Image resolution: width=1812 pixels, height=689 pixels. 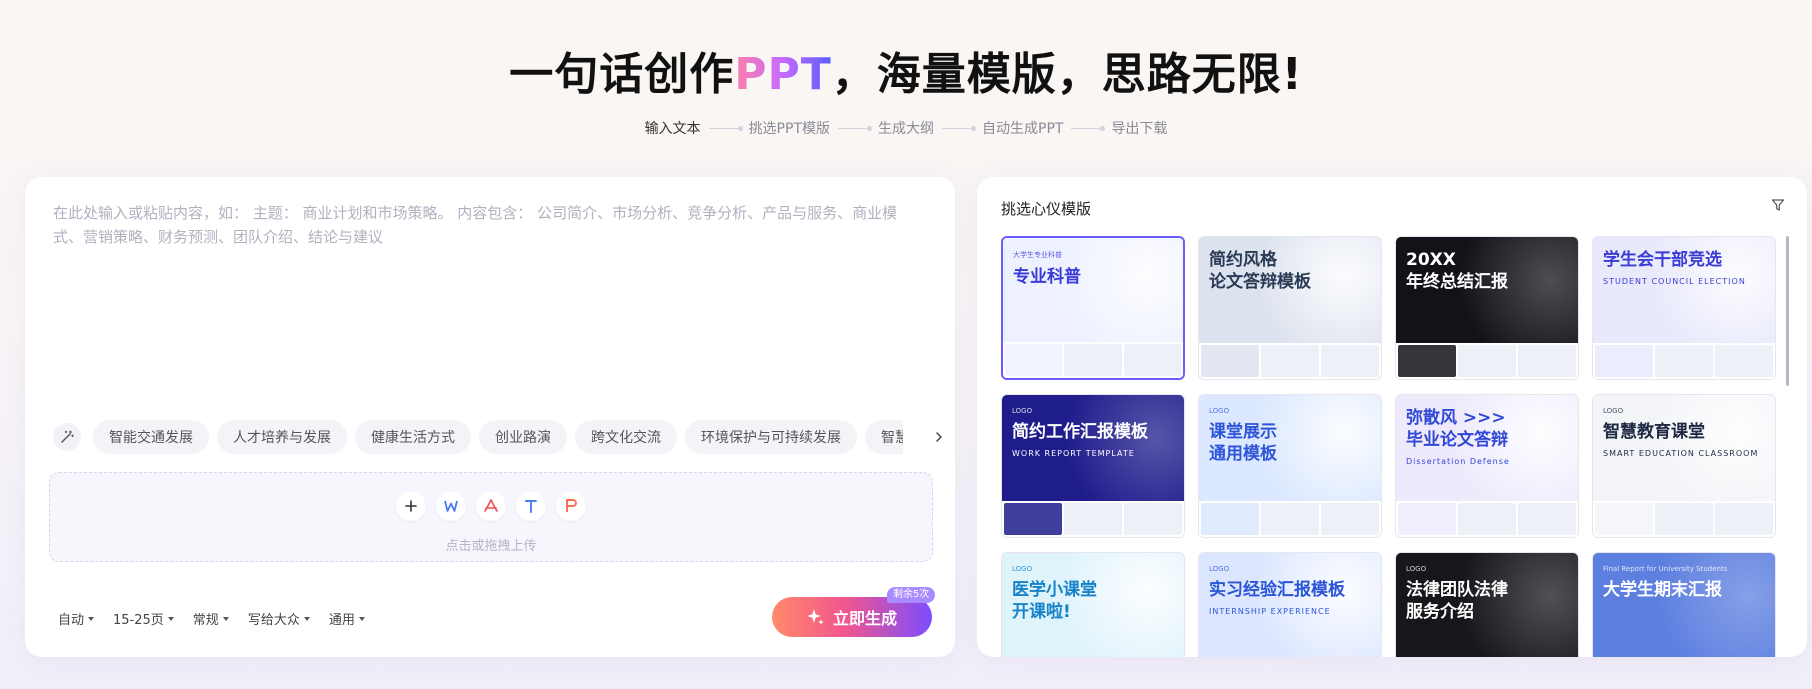 I want to click on hero-title: 一句话创作PPT，海量模版，思路无限!, so click(x=906, y=70).